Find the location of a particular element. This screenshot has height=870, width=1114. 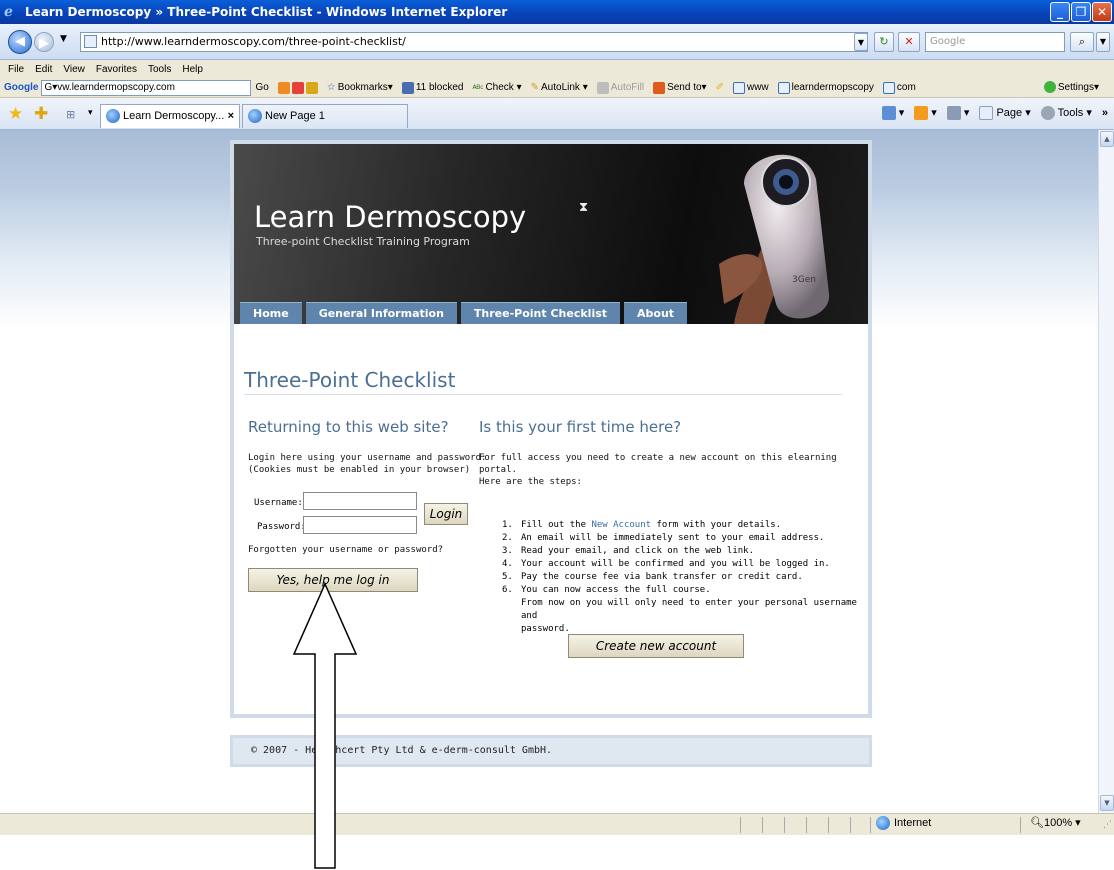

page-menu-label: Page ▾ is located at coordinates (1013, 113).